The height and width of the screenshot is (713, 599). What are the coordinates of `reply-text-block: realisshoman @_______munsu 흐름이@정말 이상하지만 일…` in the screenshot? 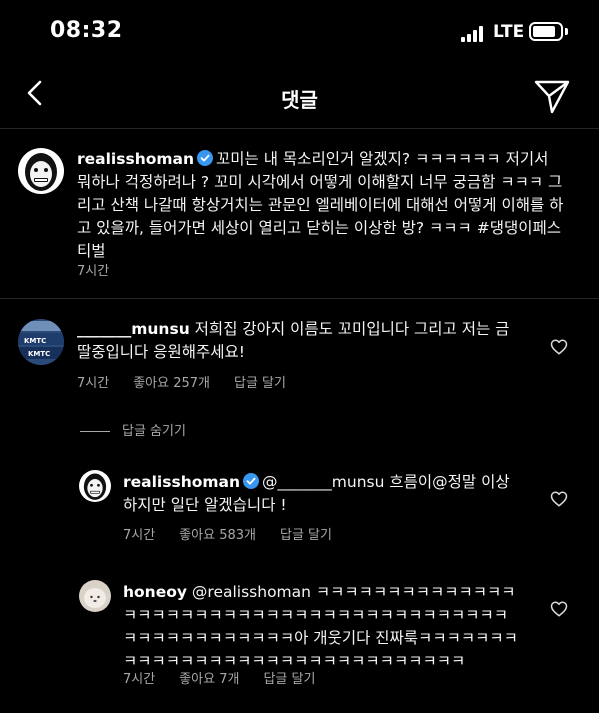 It's located at (320, 494).